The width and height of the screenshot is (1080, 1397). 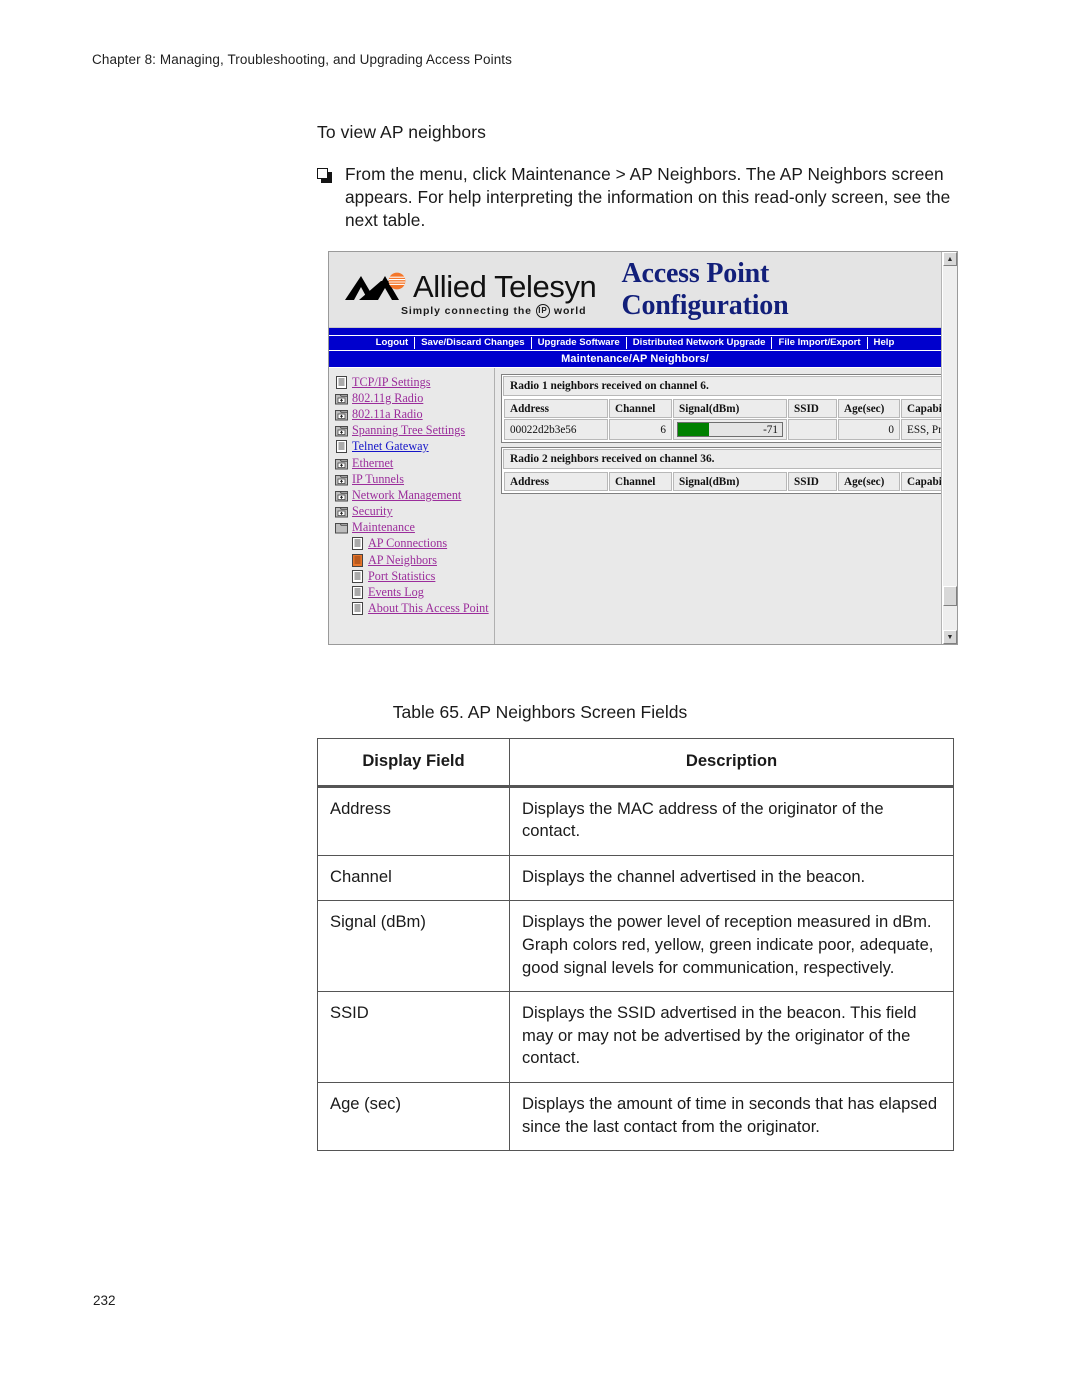 I want to click on col-channel: Channel, so click(x=640, y=481).